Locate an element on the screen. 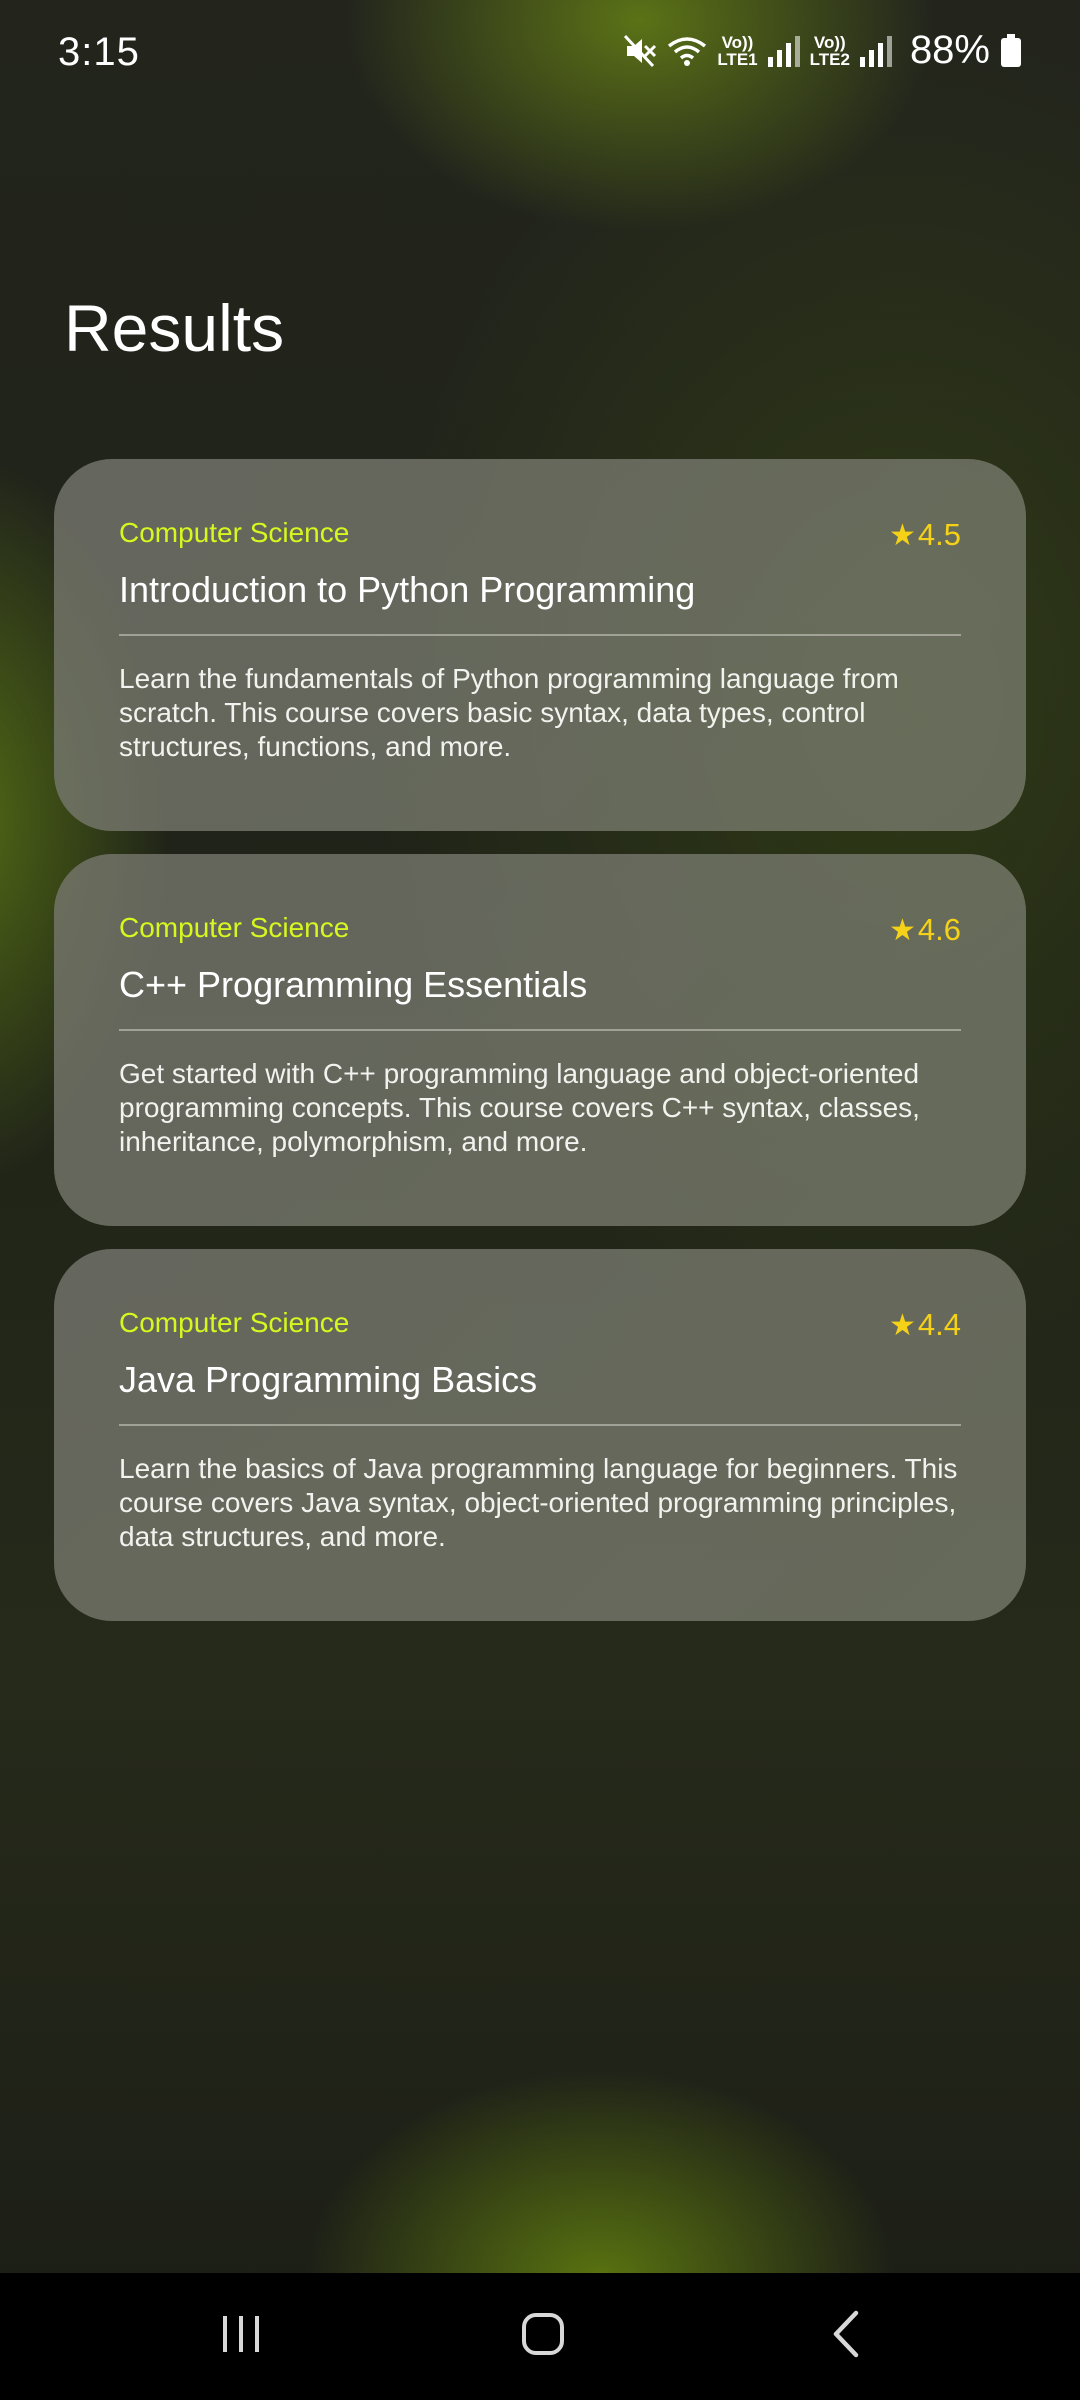 Image resolution: width=1080 pixels, height=2400 pixels. course-title: Java Programming Basics is located at coordinates (328, 1379).